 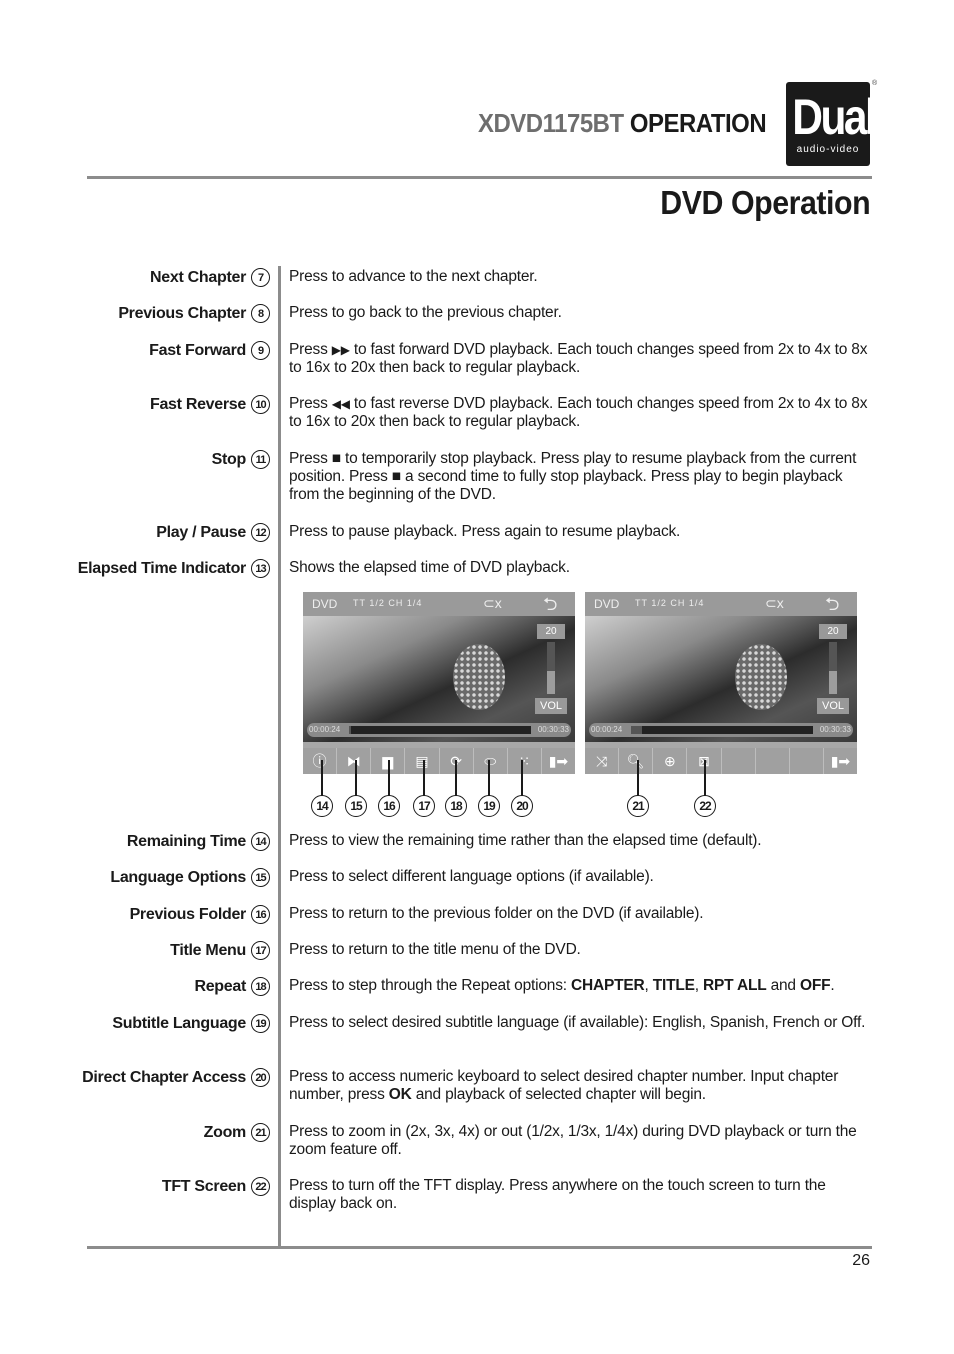 I want to click on header-divider, so click(x=479, y=177).